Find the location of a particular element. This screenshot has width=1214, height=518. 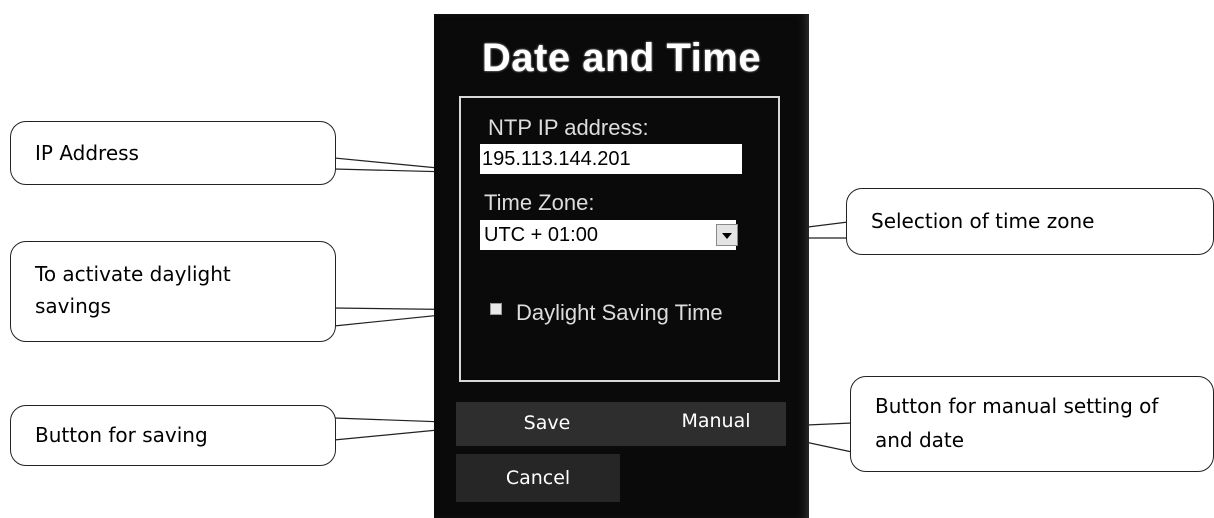

ntp-ip-label: NTP IP address: is located at coordinates (568, 127).